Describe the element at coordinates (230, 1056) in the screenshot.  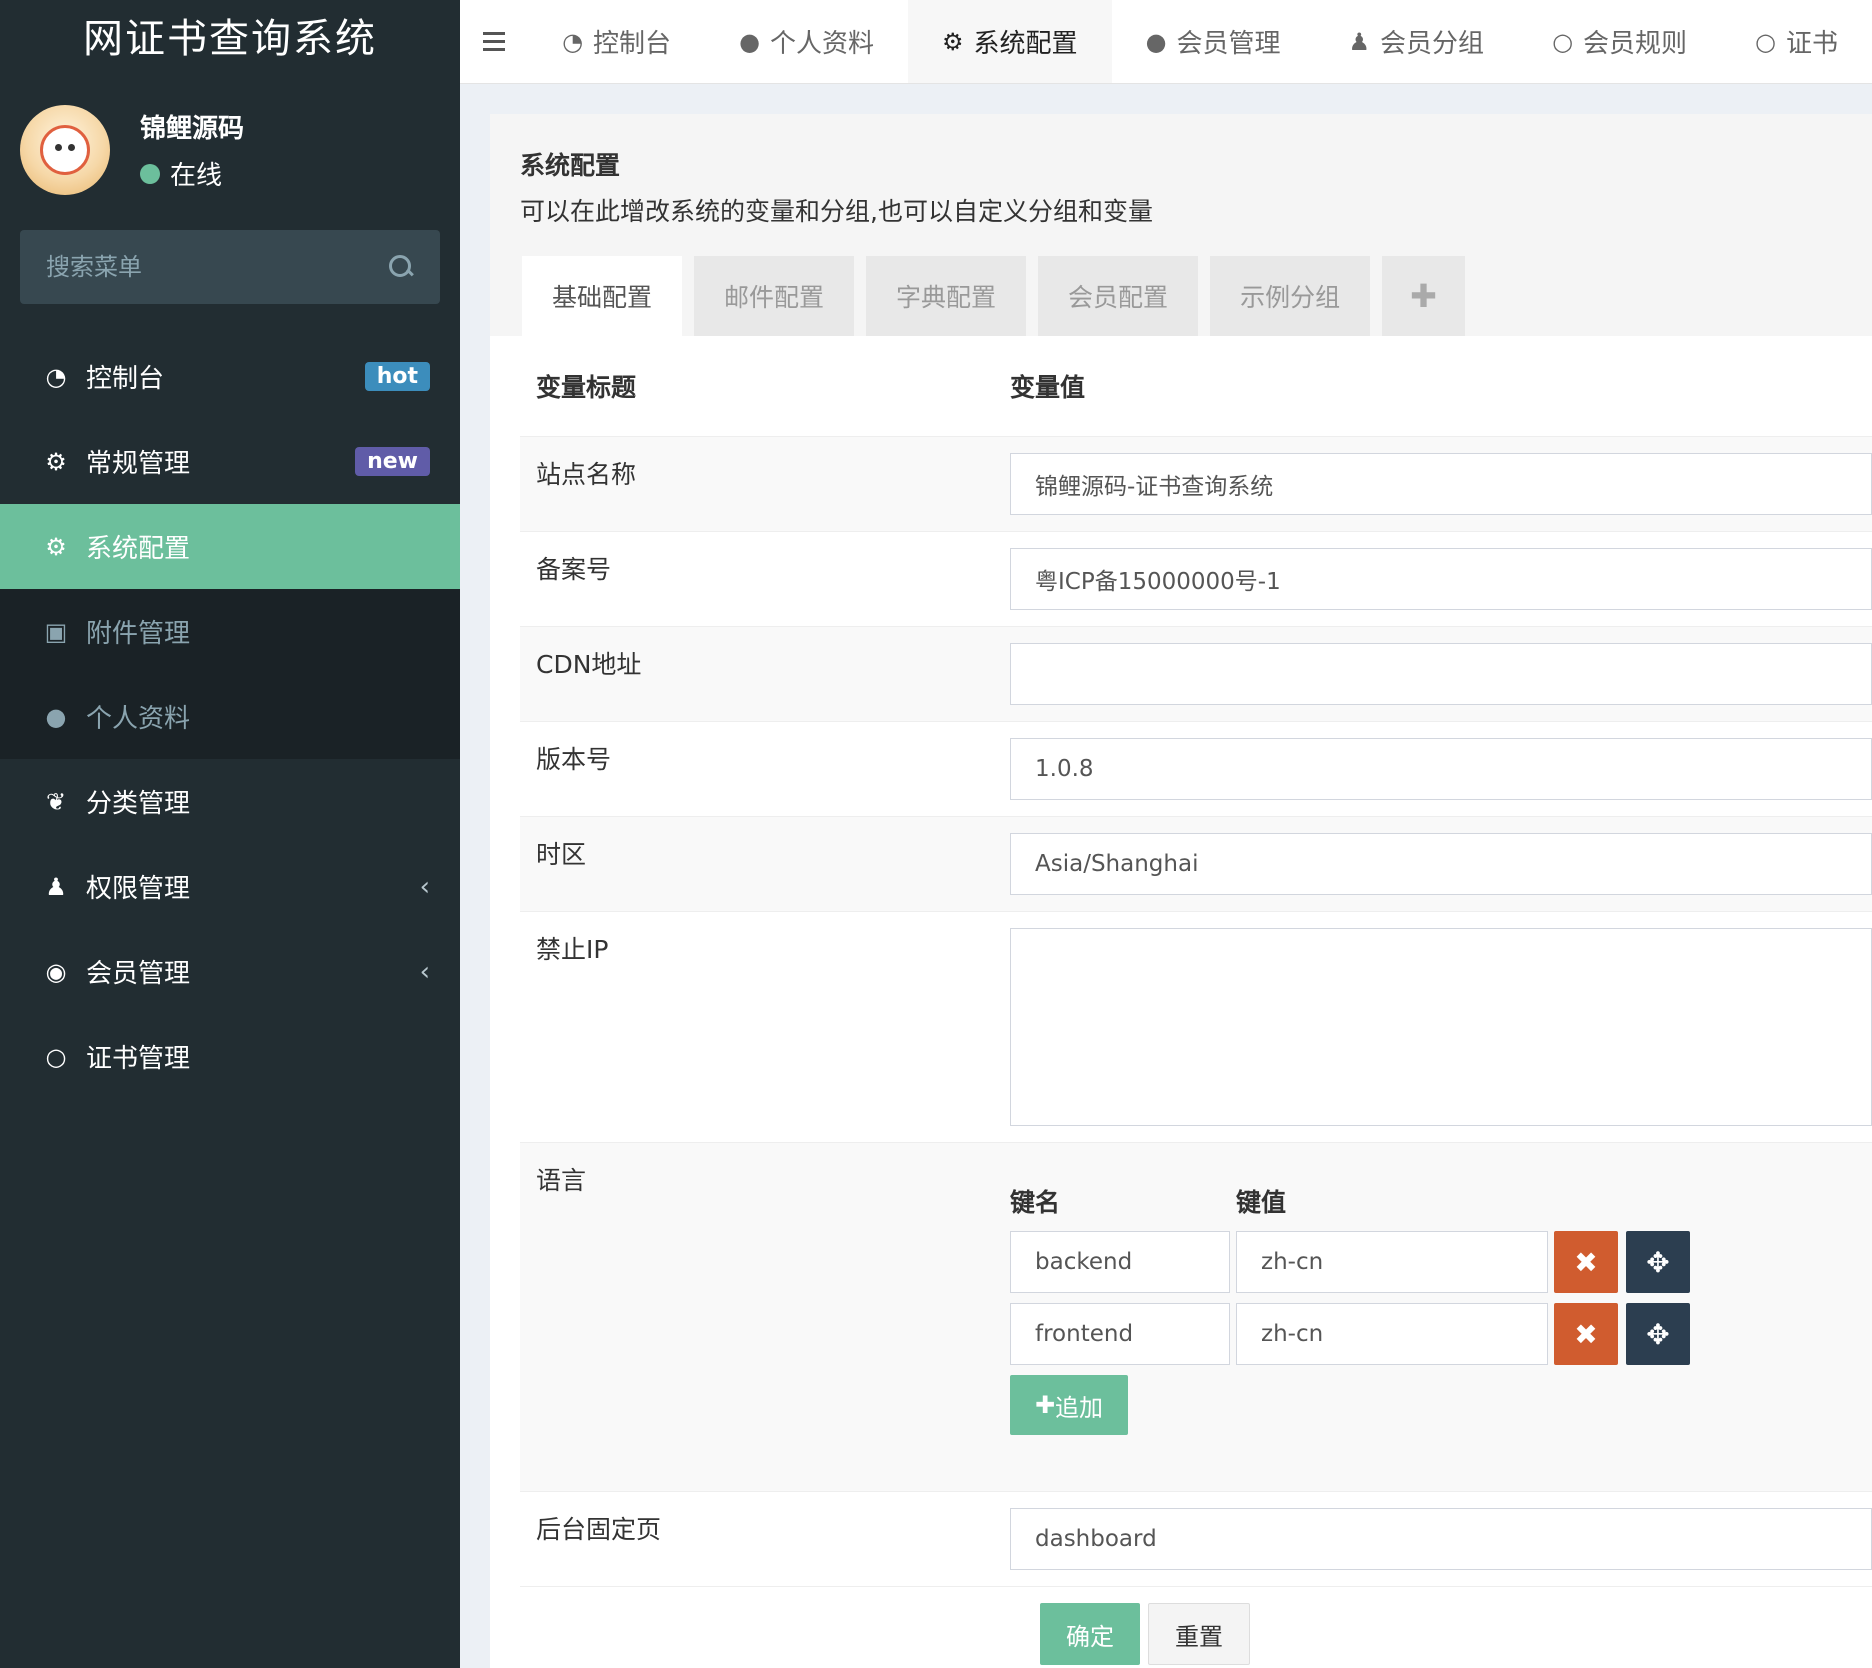
I see `sidebar-item-certificates: ○ 证书管理` at that location.